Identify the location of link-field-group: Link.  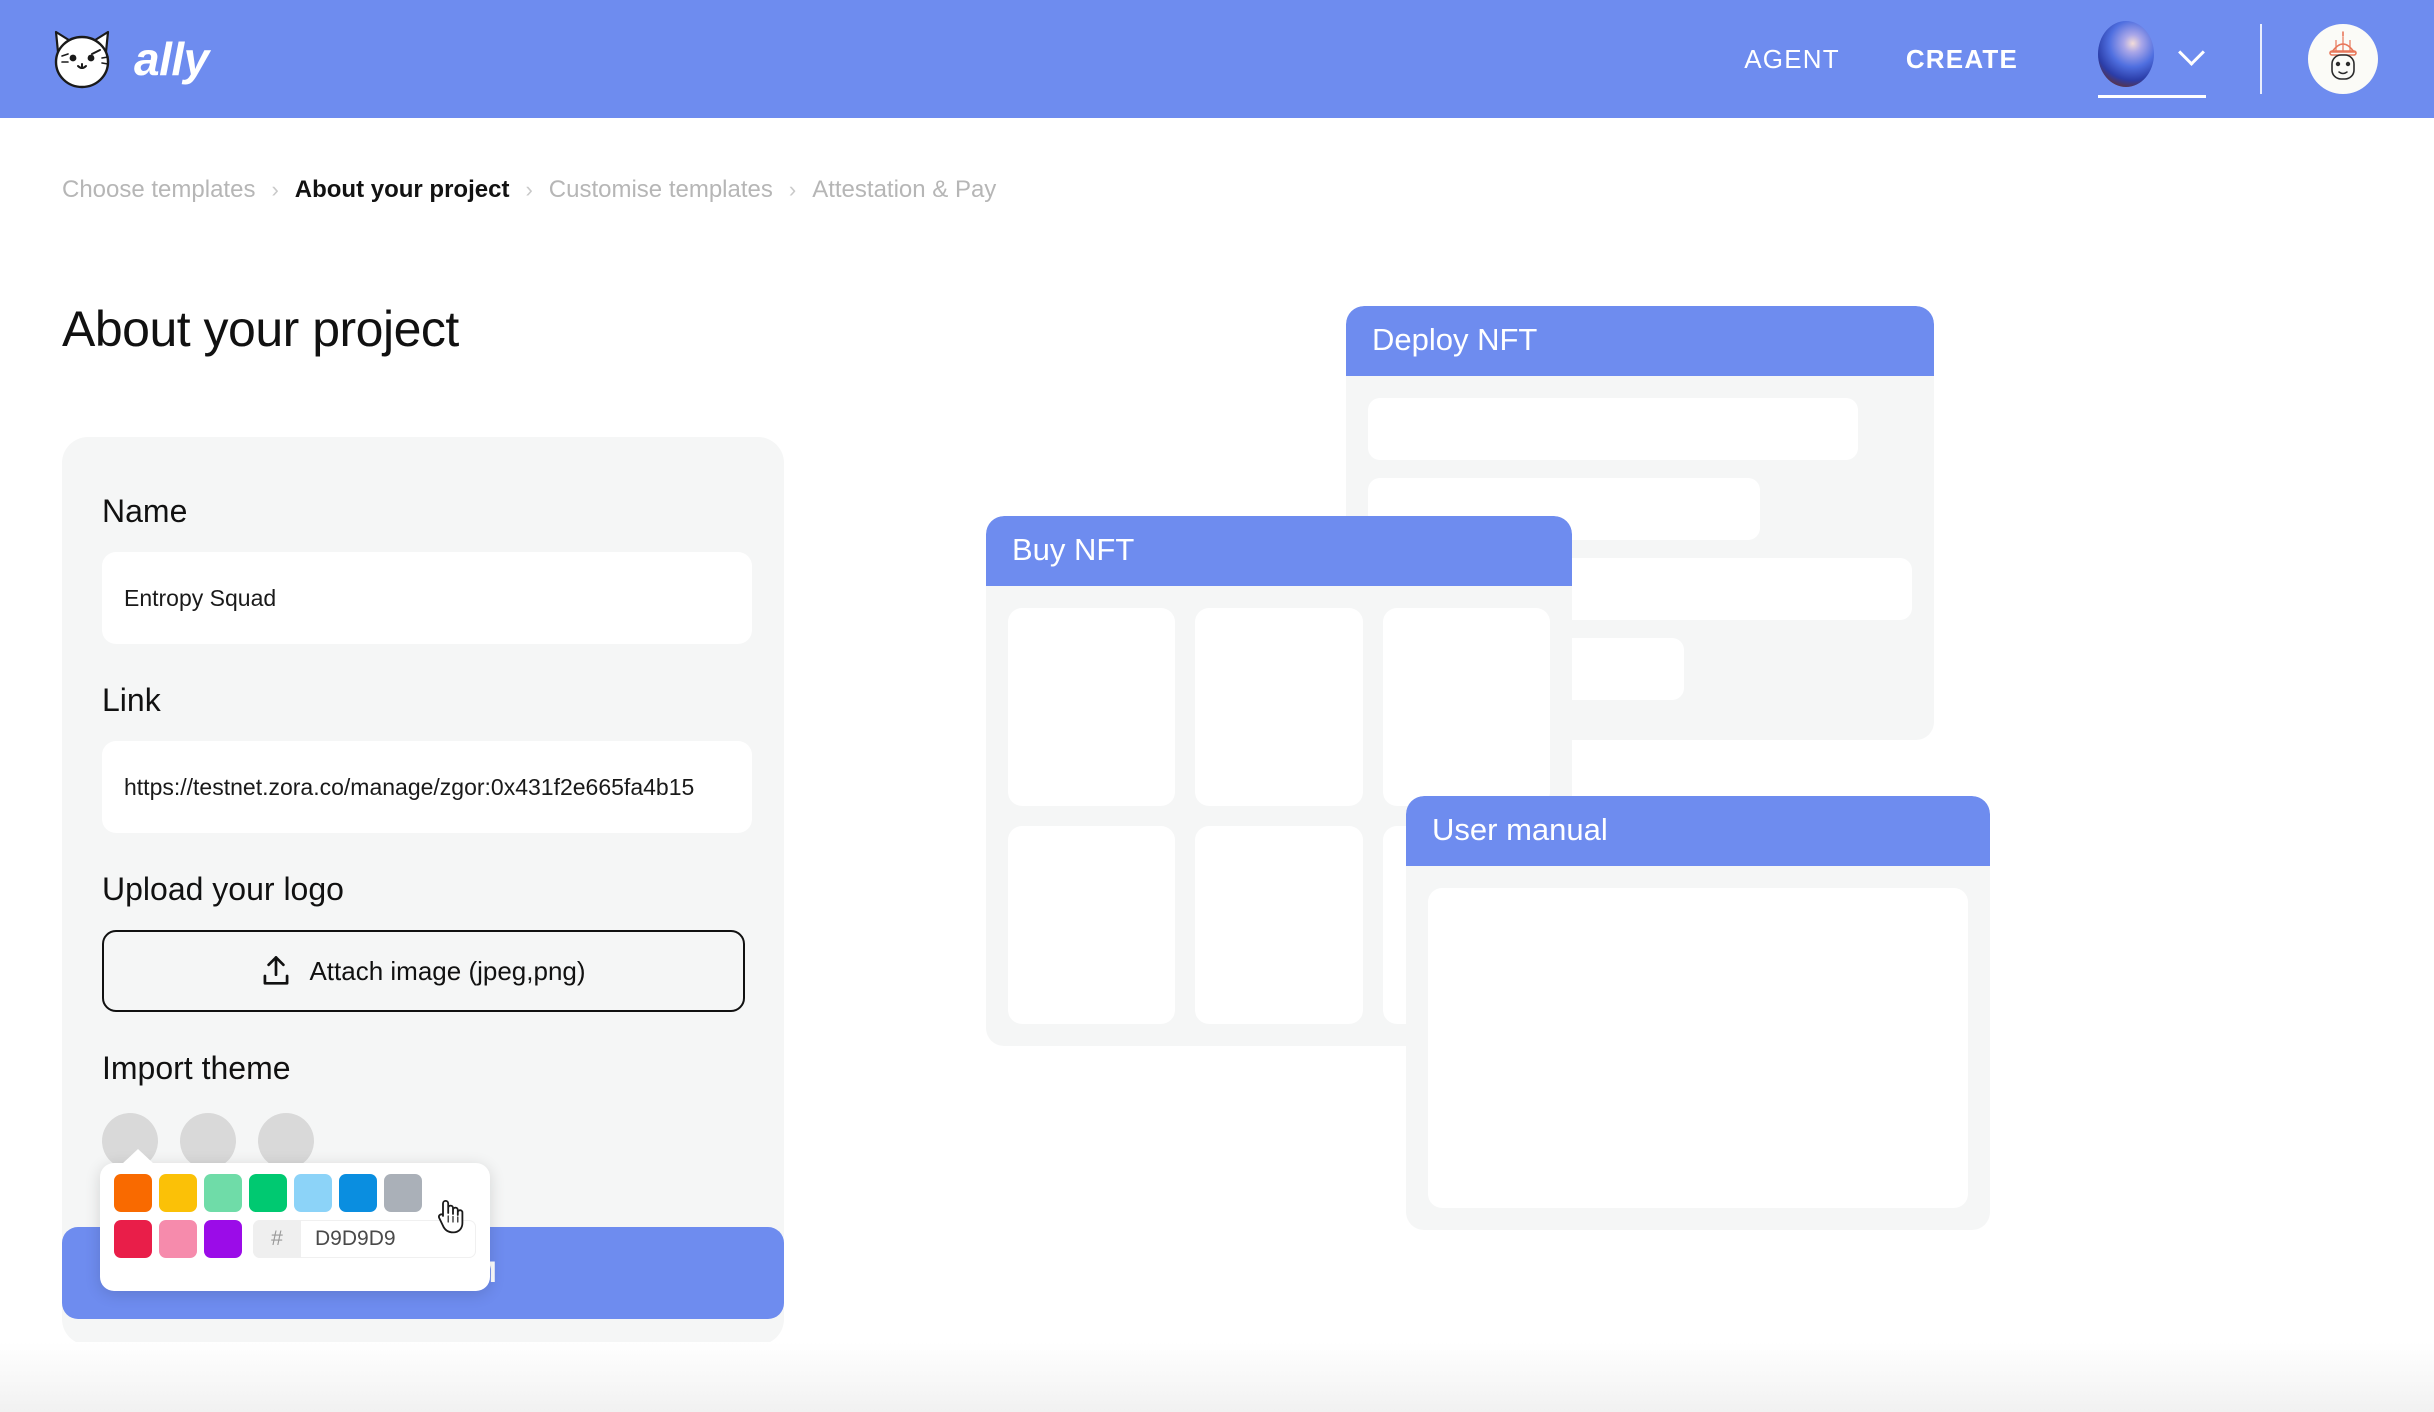
(427, 757).